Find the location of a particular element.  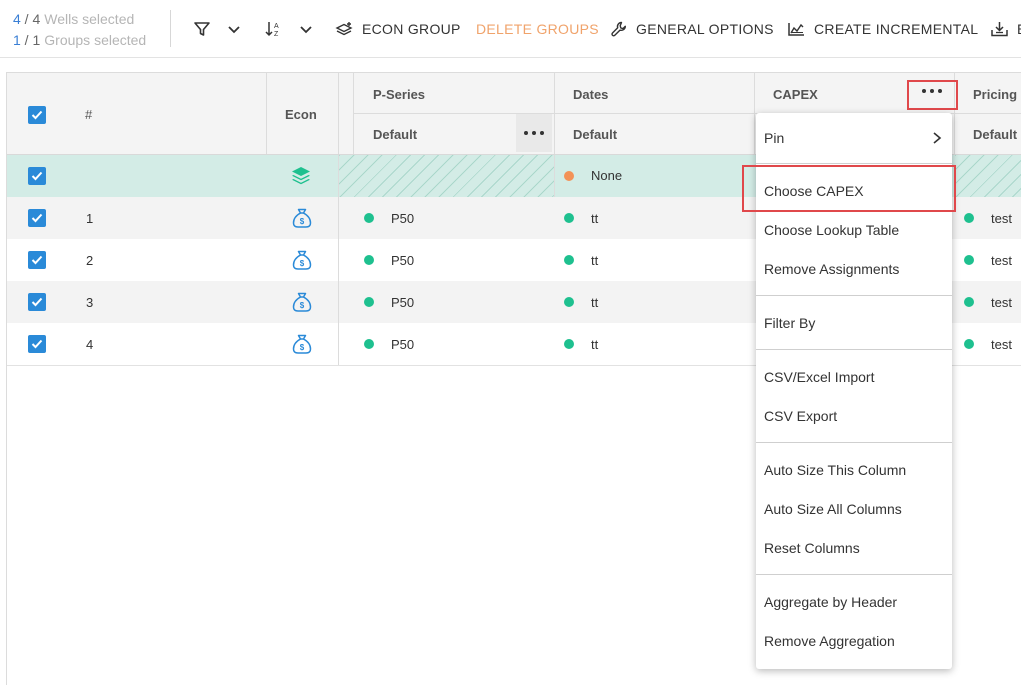

col-sub-dates: Default is located at coordinates (595, 134).